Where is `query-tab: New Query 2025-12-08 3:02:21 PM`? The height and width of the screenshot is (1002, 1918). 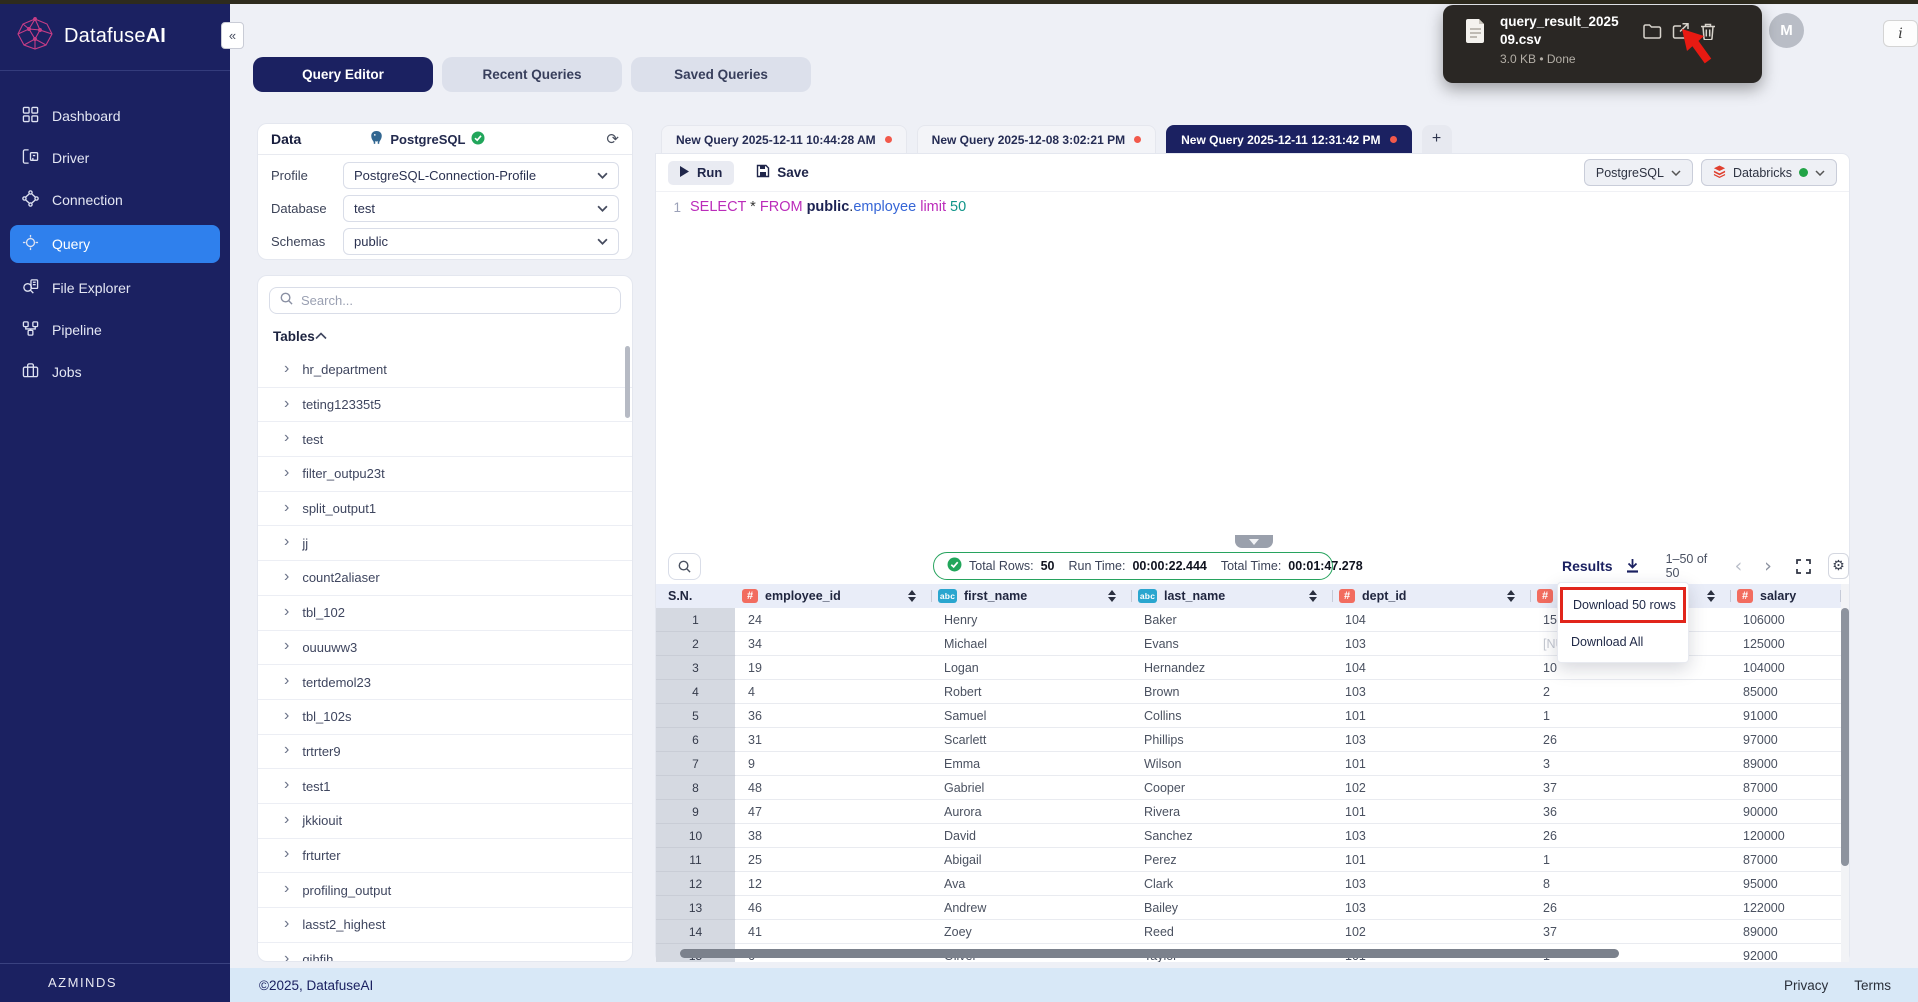 query-tab: New Query 2025-12-08 3:02:21 PM is located at coordinates (1036, 139).